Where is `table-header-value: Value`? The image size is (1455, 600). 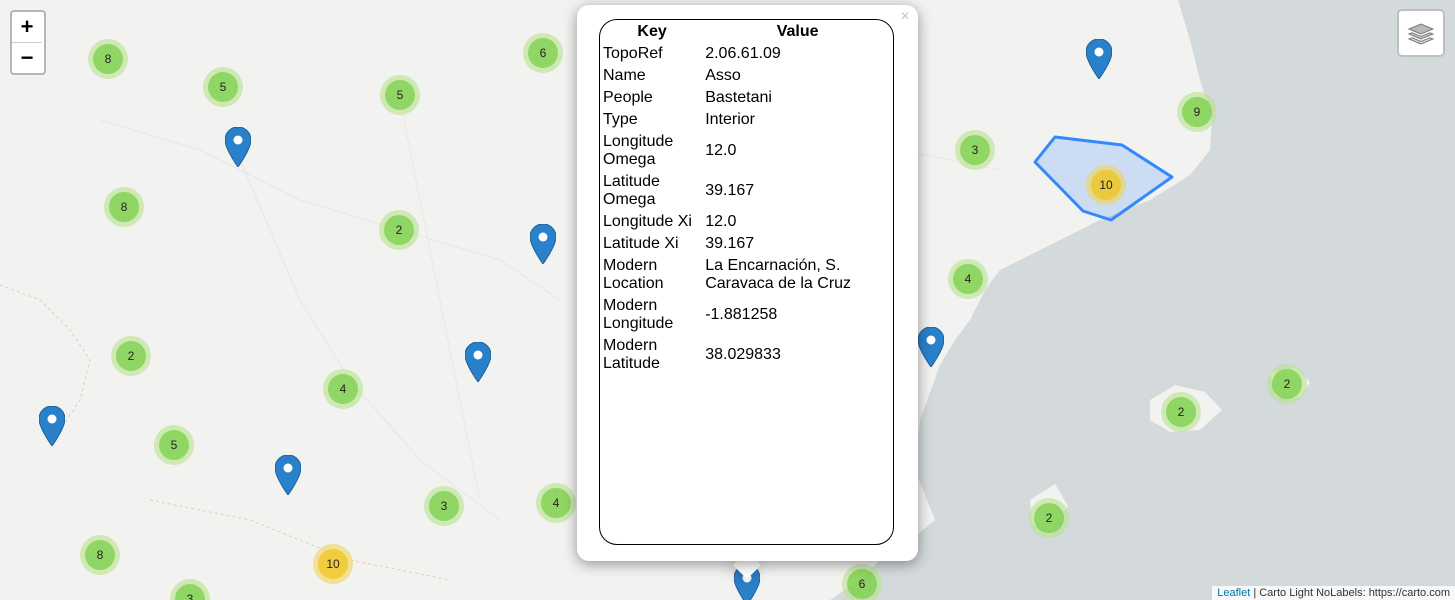 table-header-value: Value is located at coordinates (797, 31).